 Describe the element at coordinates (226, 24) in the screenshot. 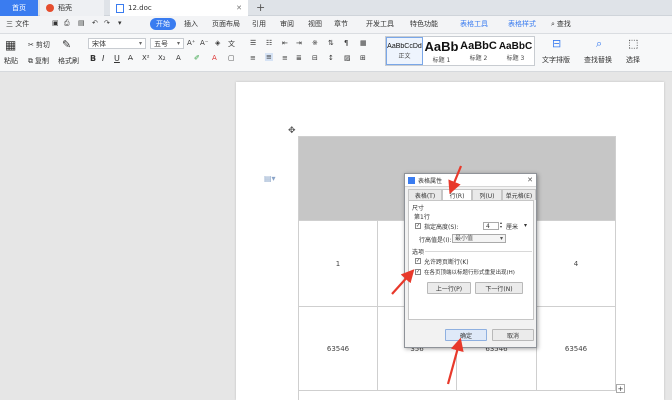

I see `menu-layout: 页面布局` at that location.